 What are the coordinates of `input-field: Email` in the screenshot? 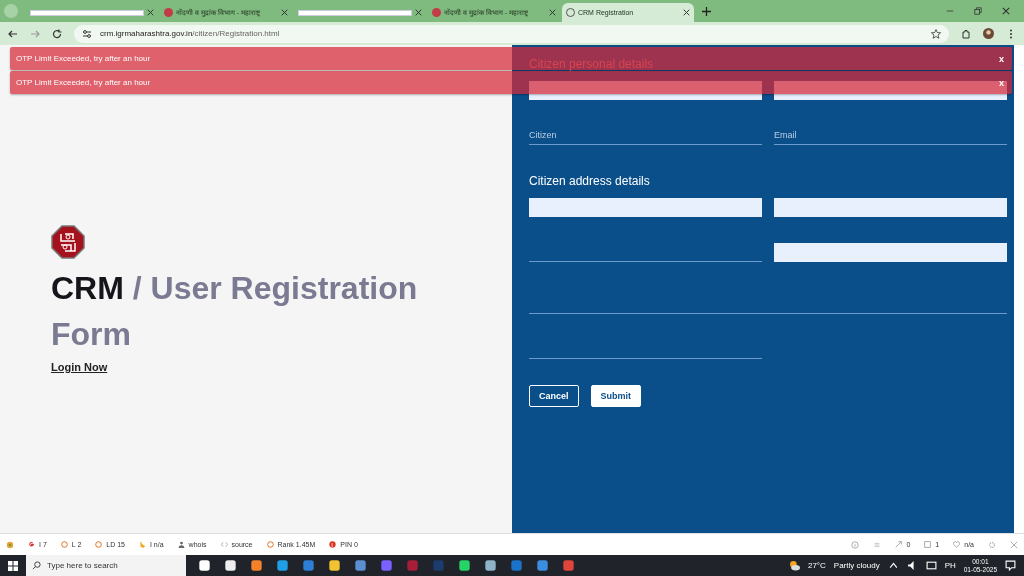 It's located at (890, 135).